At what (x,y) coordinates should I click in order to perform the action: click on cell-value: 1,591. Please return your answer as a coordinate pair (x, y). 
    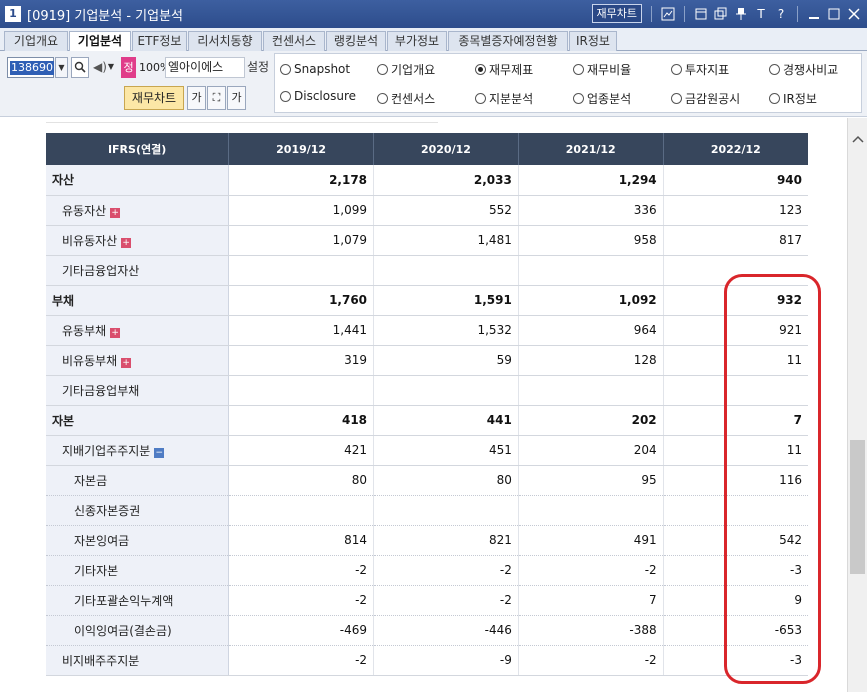
    Looking at the image, I should click on (446, 300).